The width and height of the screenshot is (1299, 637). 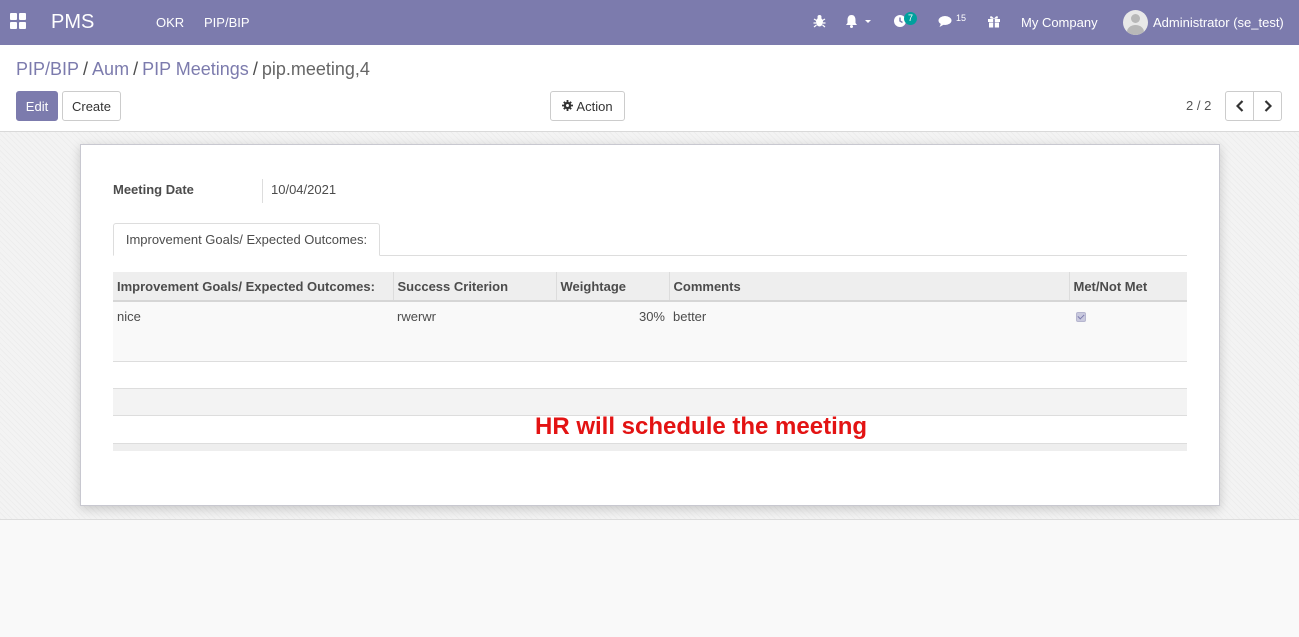 I want to click on breadcrumb-item-pip-meetings: PIP Meetings, so click(x=195, y=69).